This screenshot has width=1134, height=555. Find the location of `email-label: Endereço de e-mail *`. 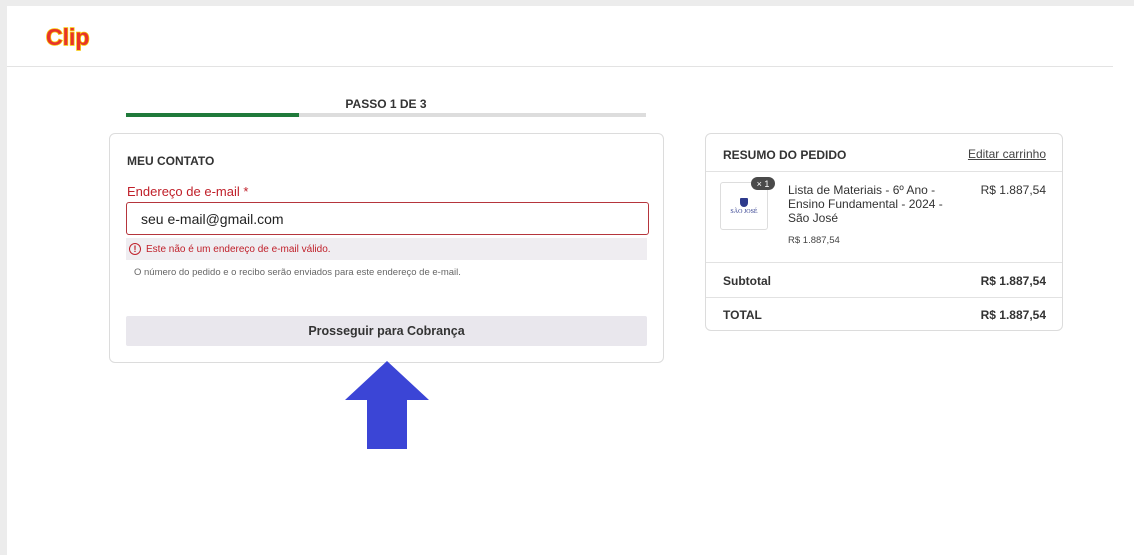

email-label: Endereço de e-mail * is located at coordinates (188, 191).